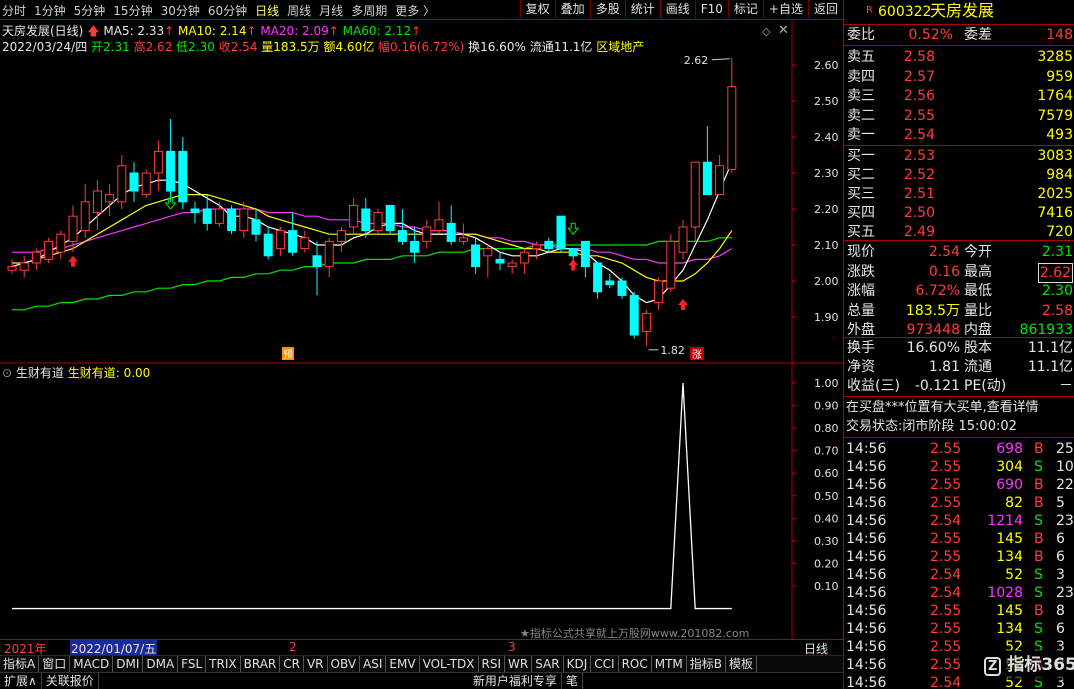 The width and height of the screenshot is (1074, 689). Describe the element at coordinates (316, 664) in the screenshot. I see `indicator-tab-9: VR` at that location.